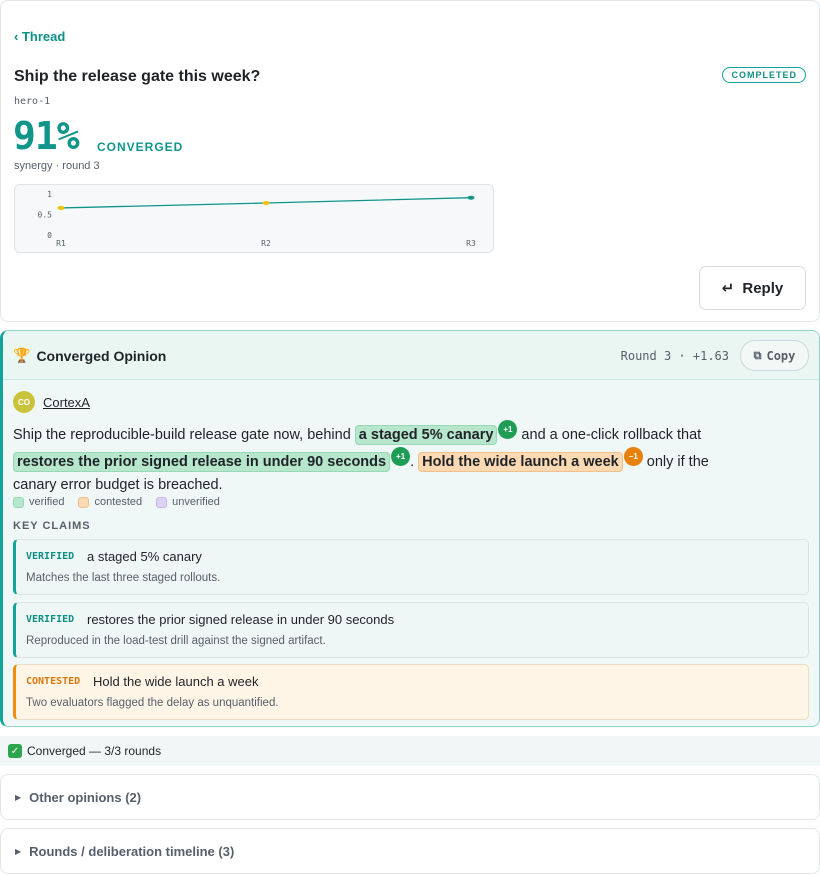 This screenshot has width=820, height=875. What do you see at coordinates (66, 402) in the screenshot?
I see `author-name-link: CortexA` at bounding box center [66, 402].